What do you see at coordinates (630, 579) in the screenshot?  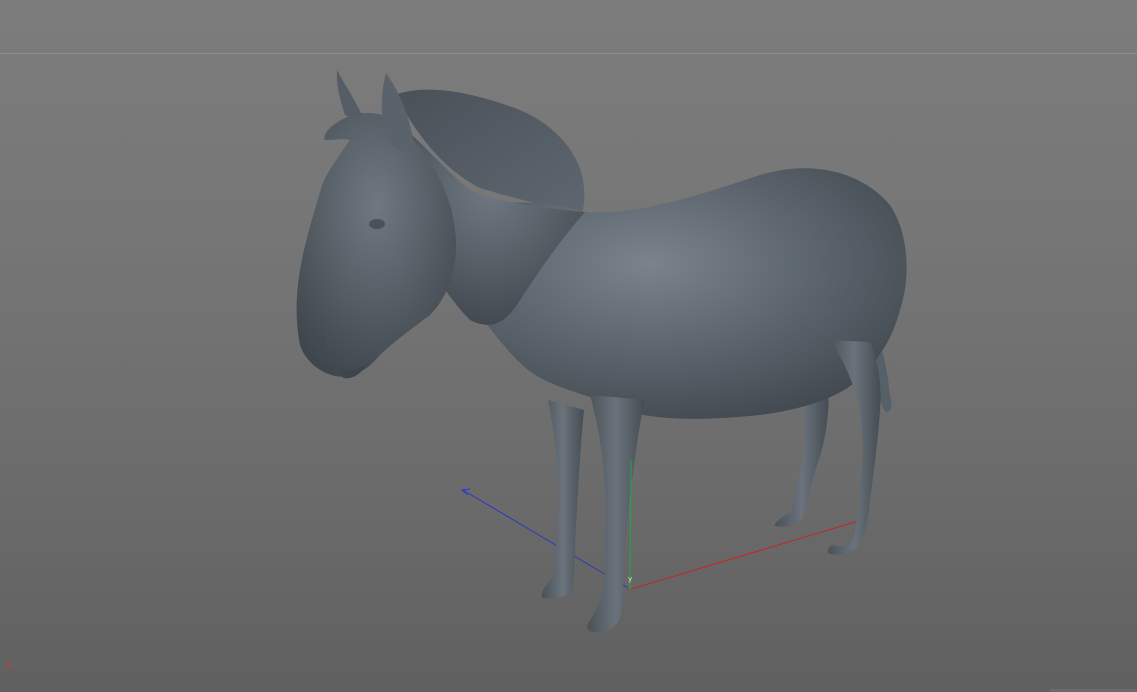 I see `gizmo-y-label: y` at bounding box center [630, 579].